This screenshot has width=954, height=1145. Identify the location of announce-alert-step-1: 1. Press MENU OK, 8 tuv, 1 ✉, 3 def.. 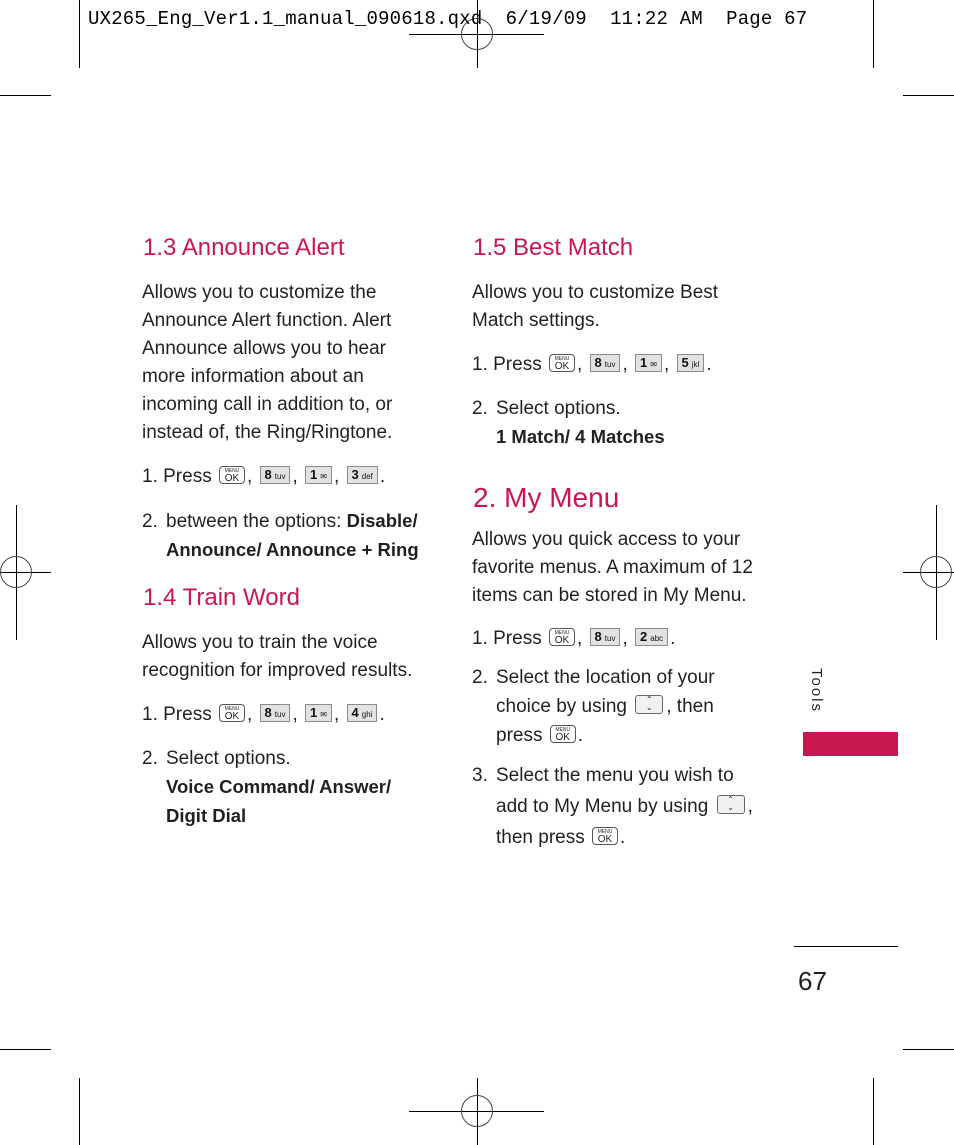
(264, 476).